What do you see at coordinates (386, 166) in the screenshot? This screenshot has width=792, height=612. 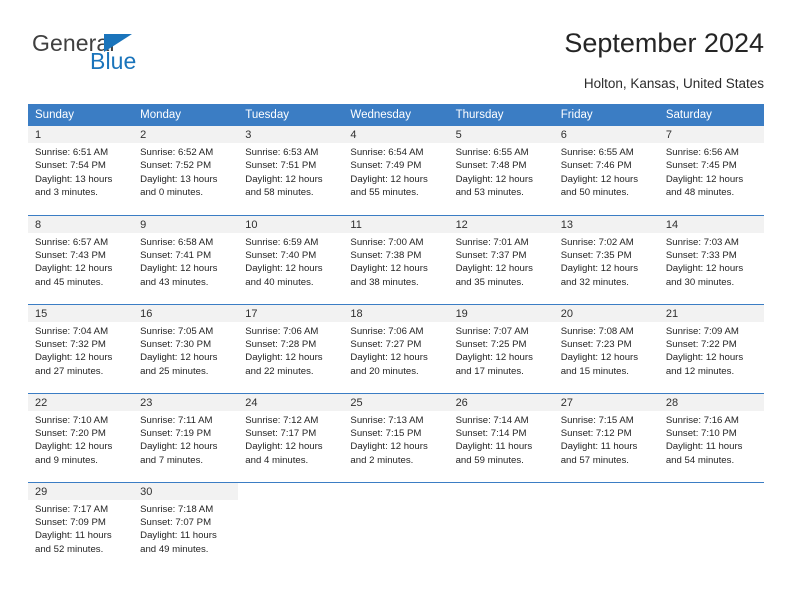 I see `sunset-time: Sunset: 7:49 PM` at bounding box center [386, 166].